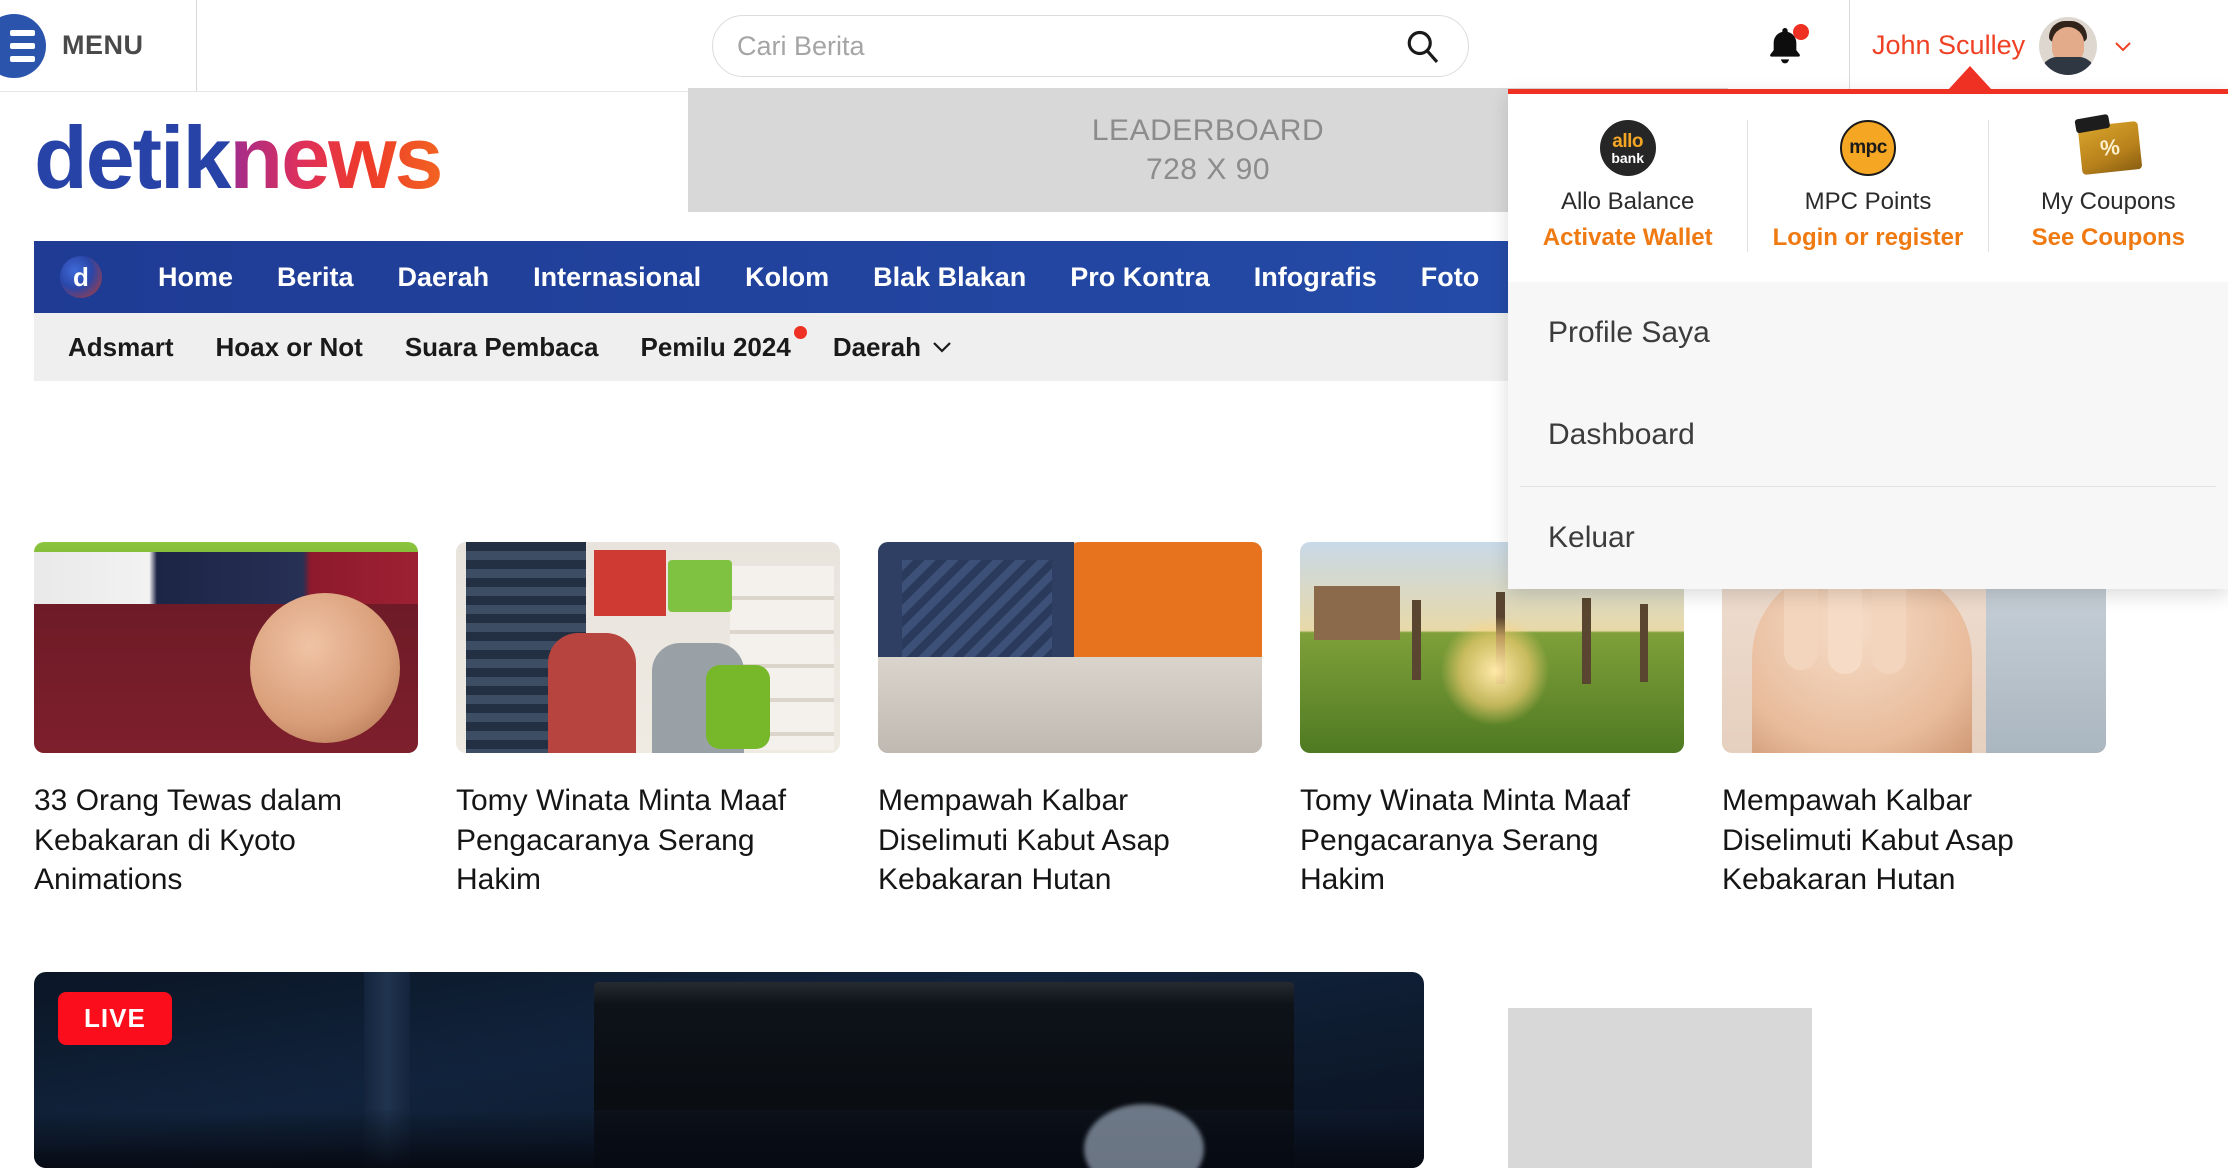 Image resolution: width=2228 pixels, height=1168 pixels. Describe the element at coordinates (1315, 277) in the screenshot. I see `nav-item-infografis: Infografis` at that location.